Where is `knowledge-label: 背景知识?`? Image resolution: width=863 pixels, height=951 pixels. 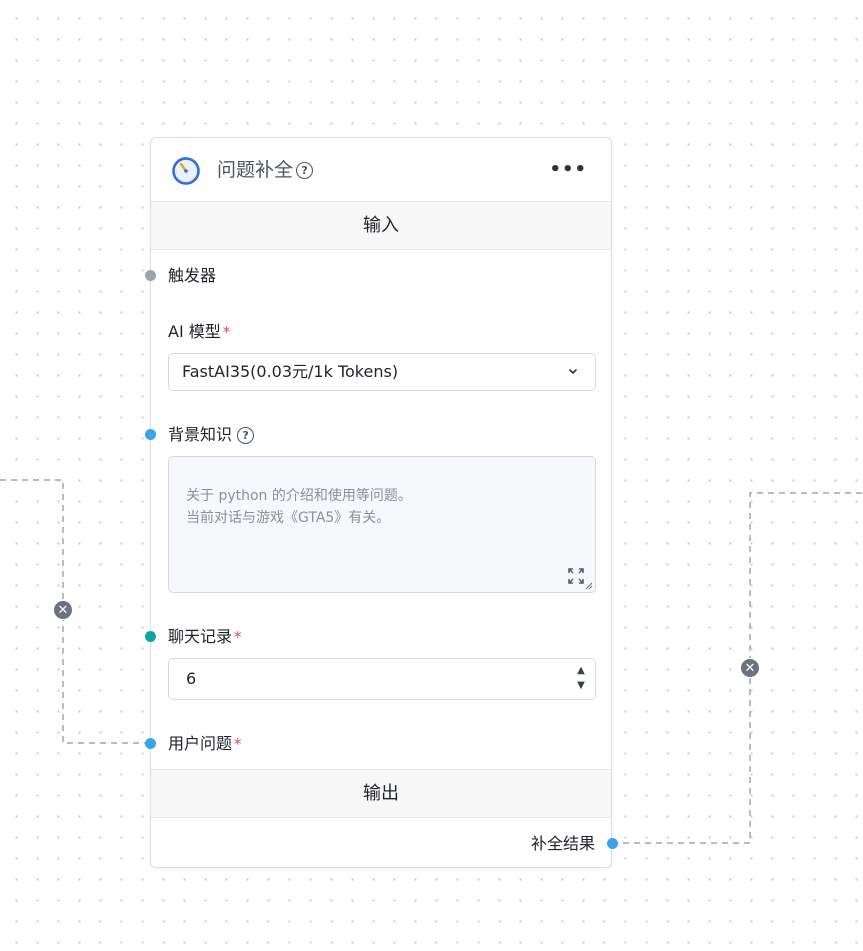 knowledge-label: 背景知识? is located at coordinates (211, 435).